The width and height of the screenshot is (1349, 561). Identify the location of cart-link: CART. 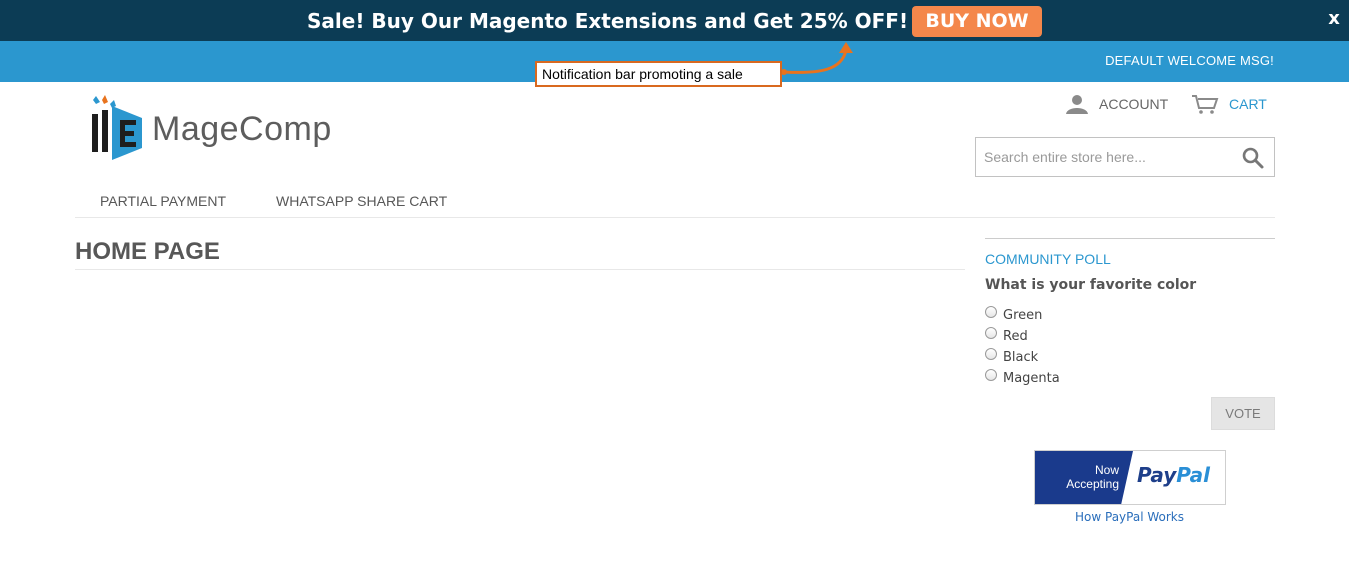
(1229, 104).